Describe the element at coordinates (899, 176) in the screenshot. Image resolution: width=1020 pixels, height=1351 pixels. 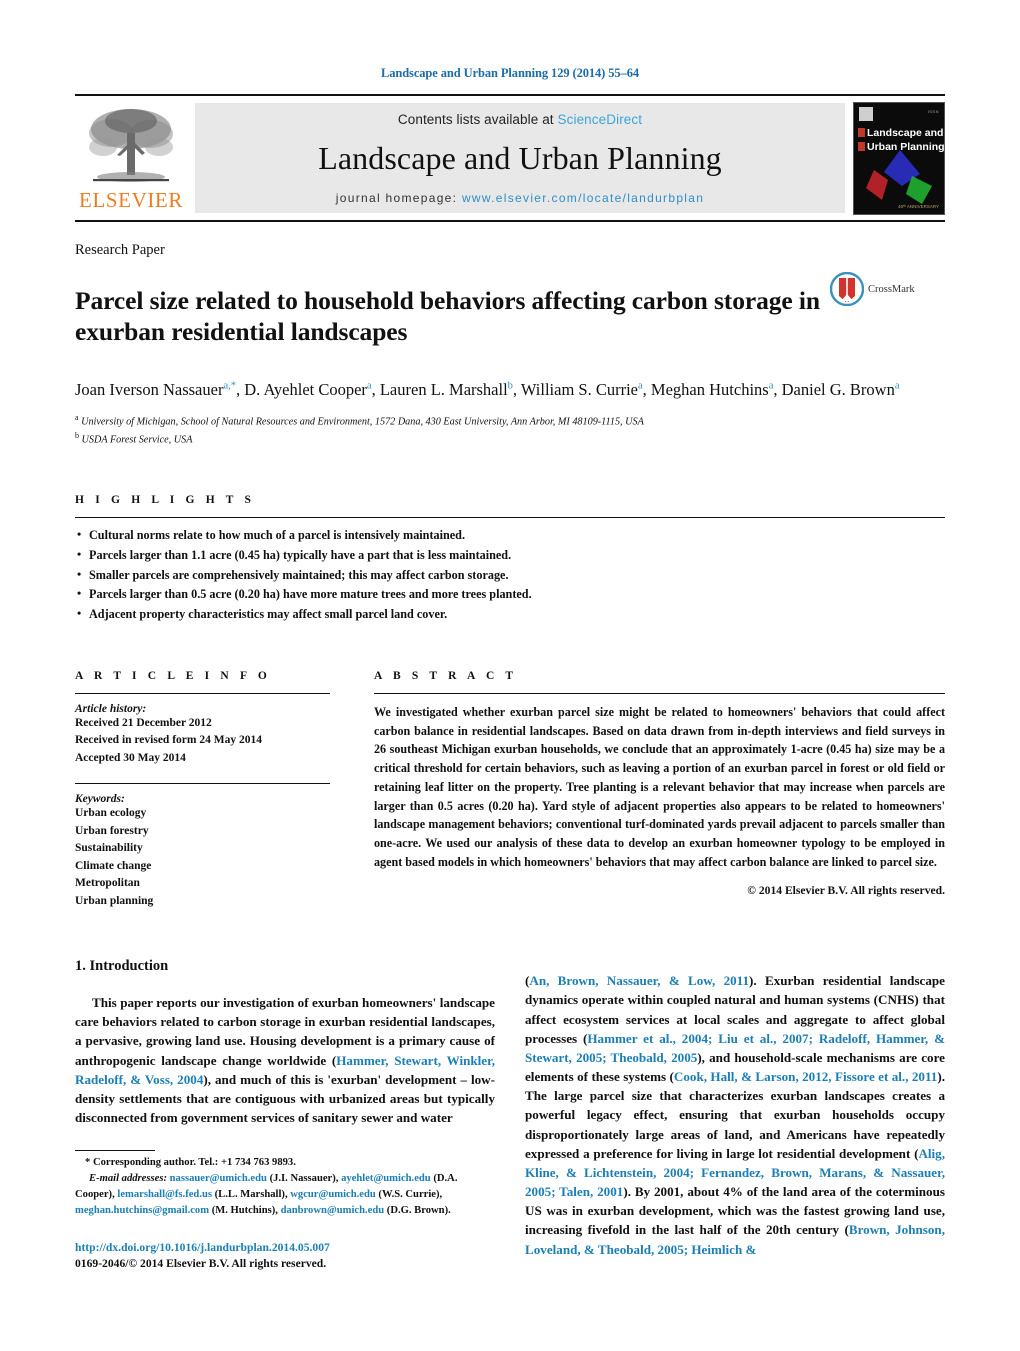
I see `cover-artwork` at that location.